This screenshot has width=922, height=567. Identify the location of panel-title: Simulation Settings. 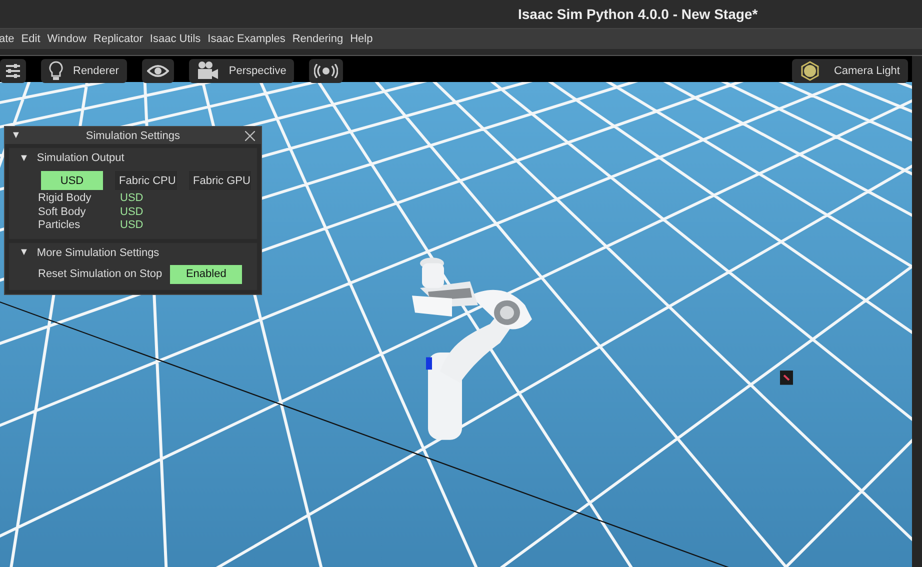
(133, 136).